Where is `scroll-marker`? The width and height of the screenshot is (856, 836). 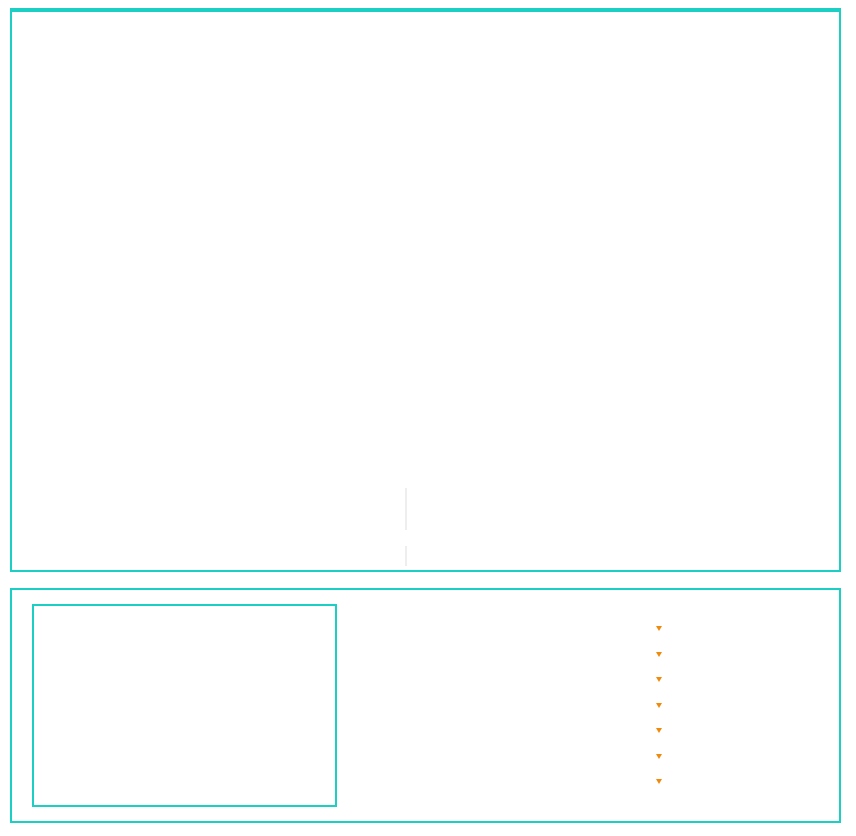 scroll-marker is located at coordinates (411, 528).